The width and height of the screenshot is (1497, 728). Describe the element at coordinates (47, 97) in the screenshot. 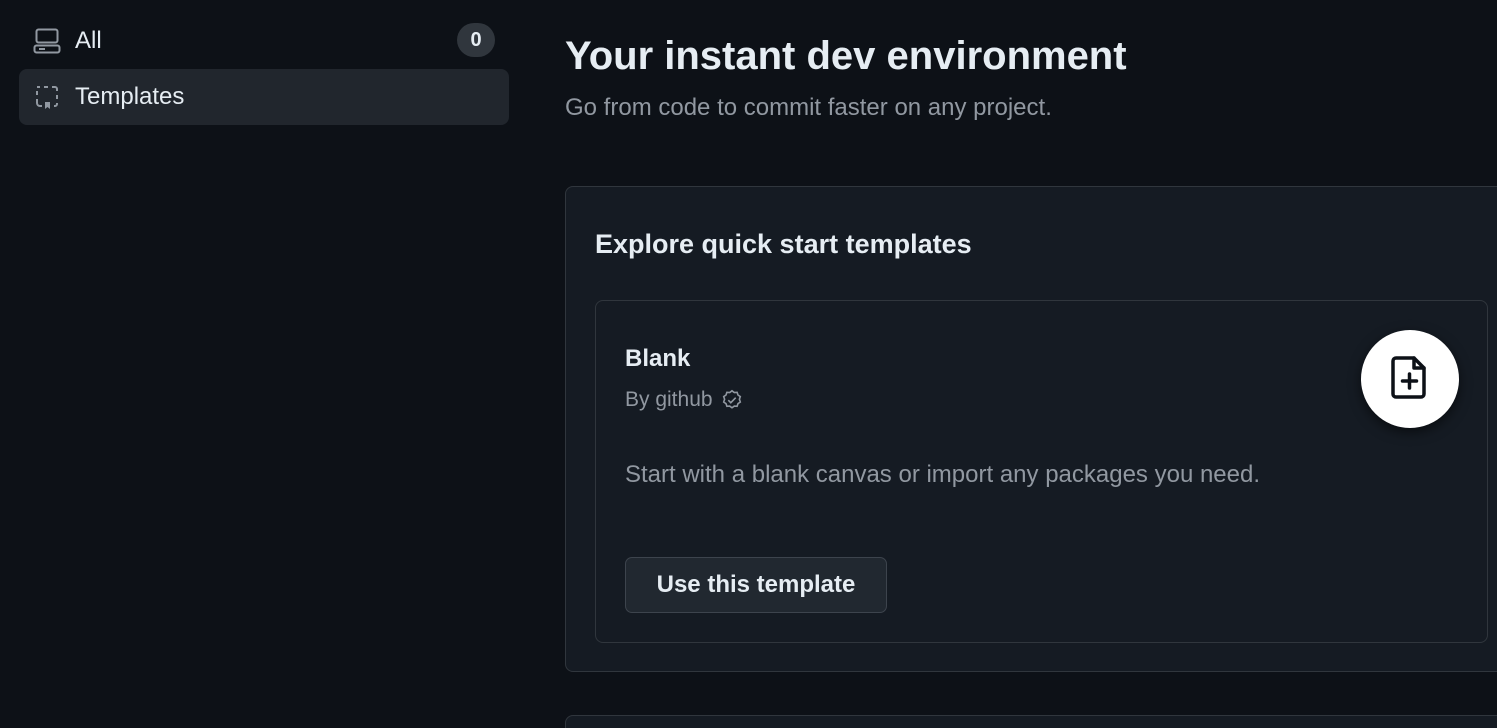

I see `repo-template-icon` at that location.